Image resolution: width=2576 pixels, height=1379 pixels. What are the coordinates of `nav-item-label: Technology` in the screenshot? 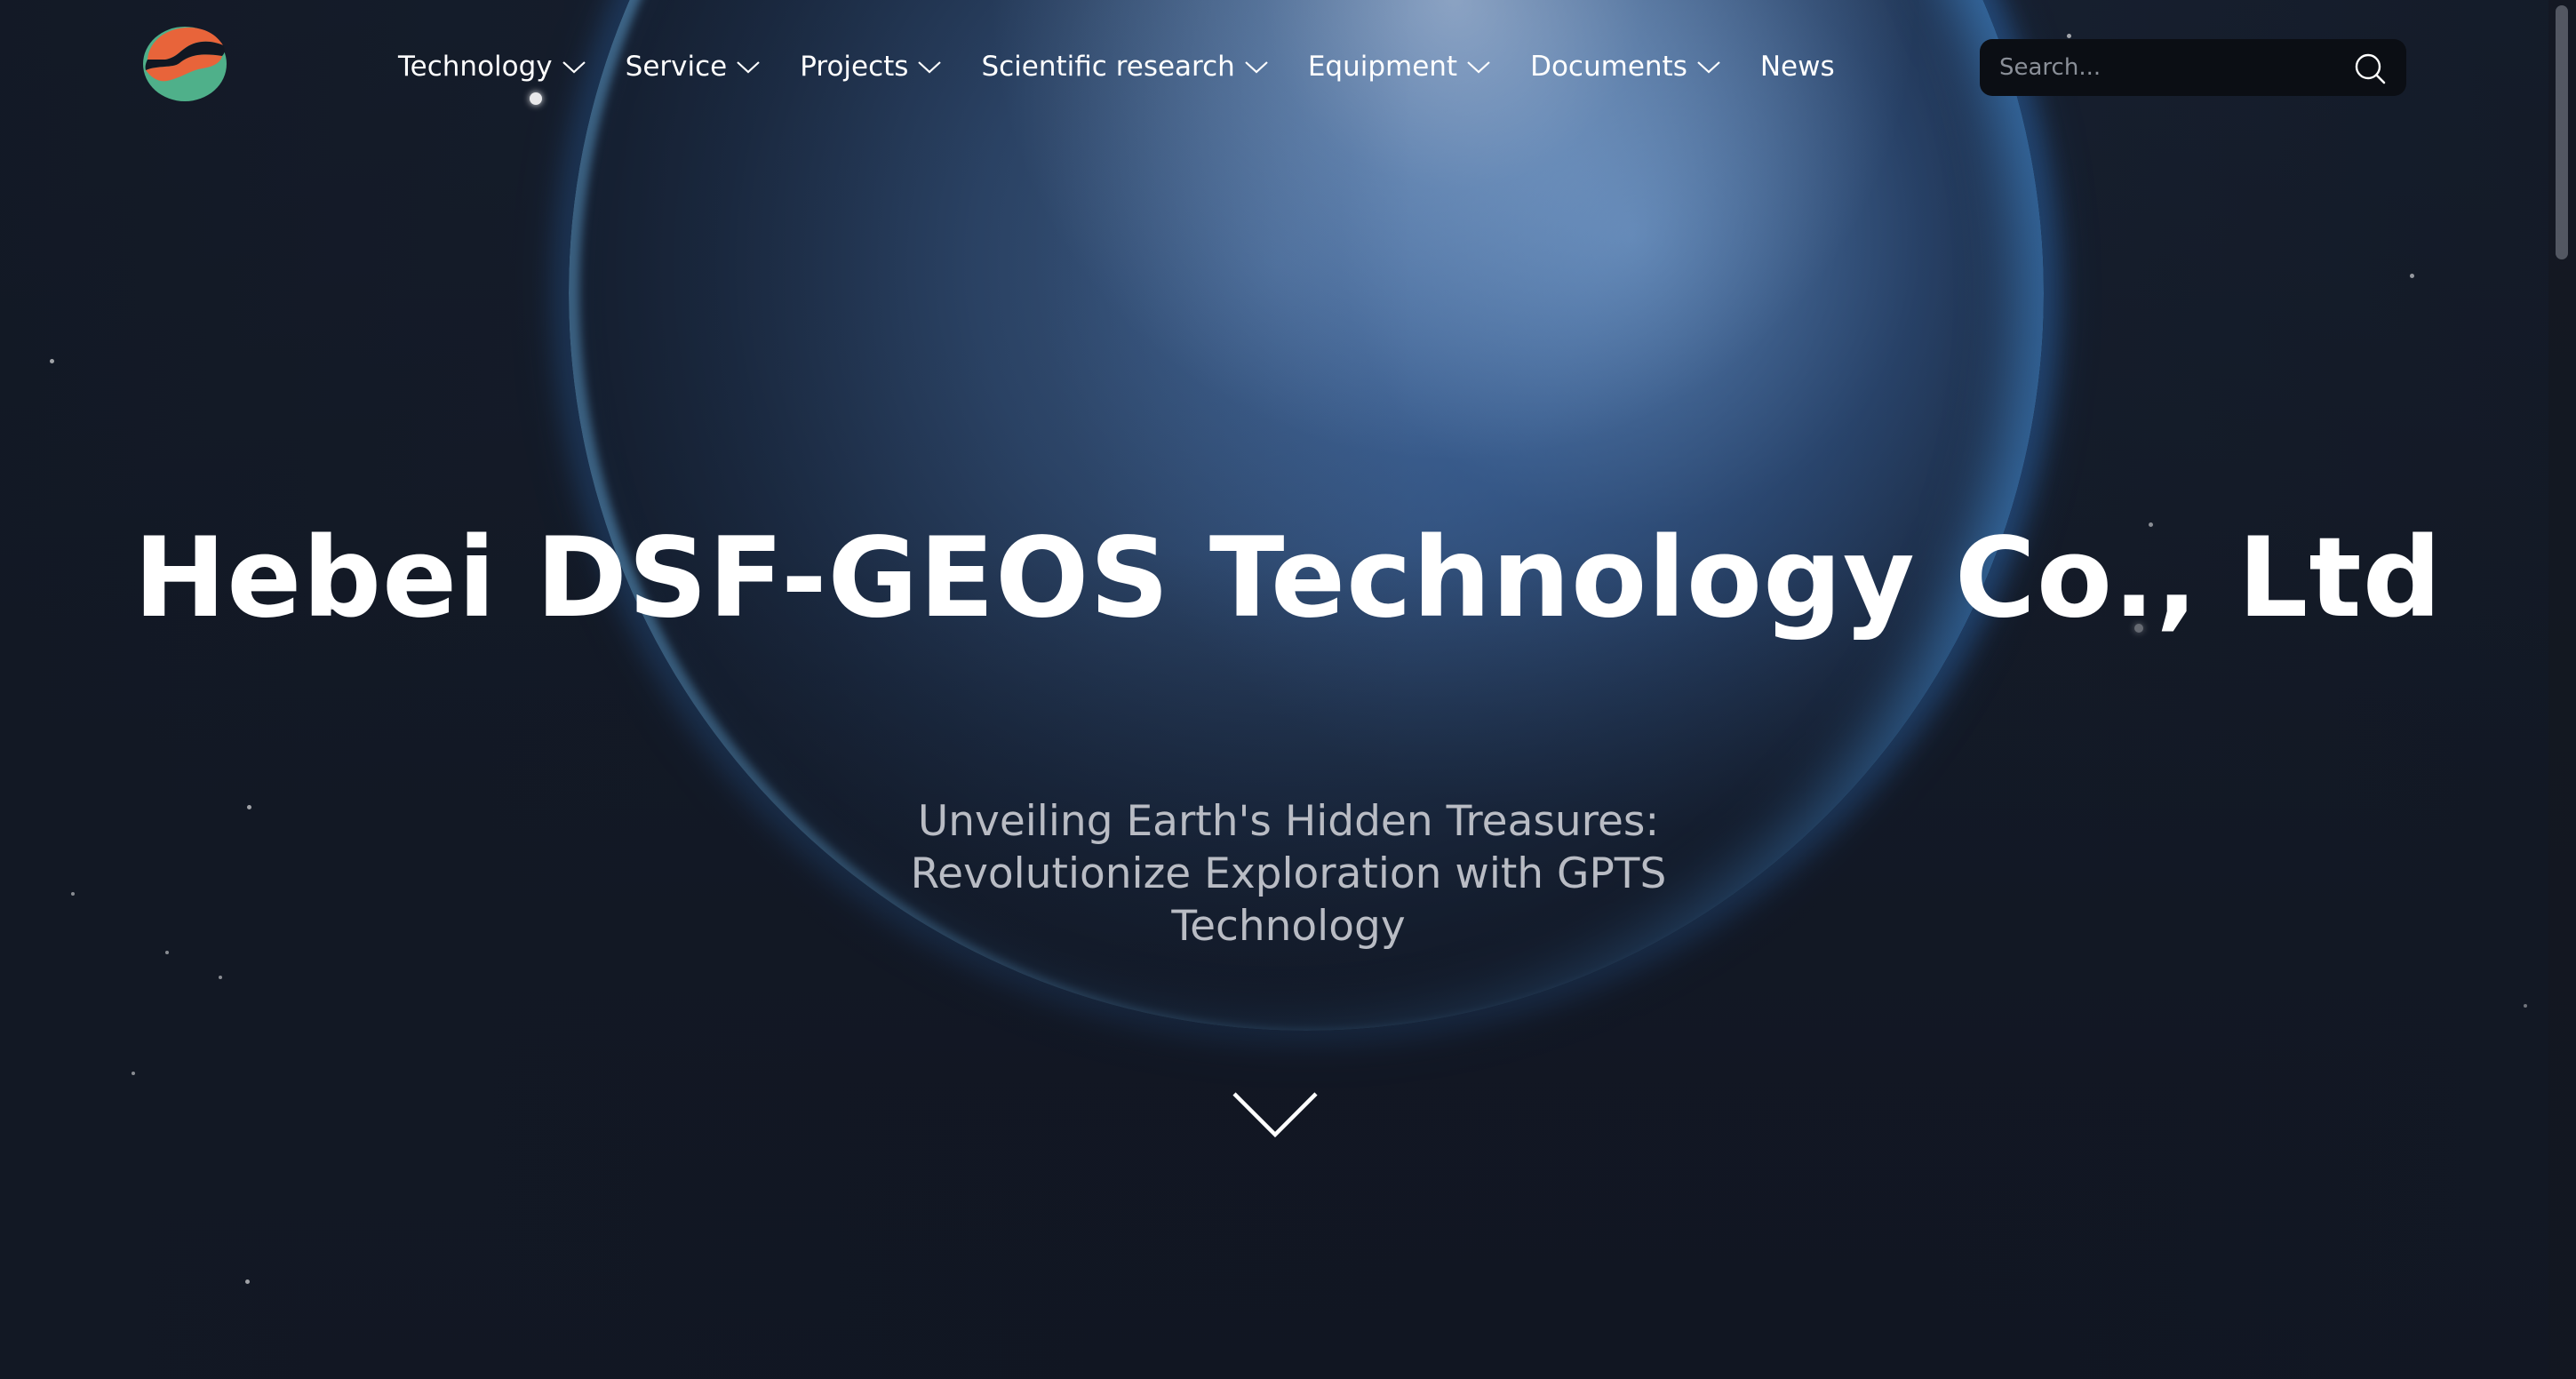 It's located at (475, 67).